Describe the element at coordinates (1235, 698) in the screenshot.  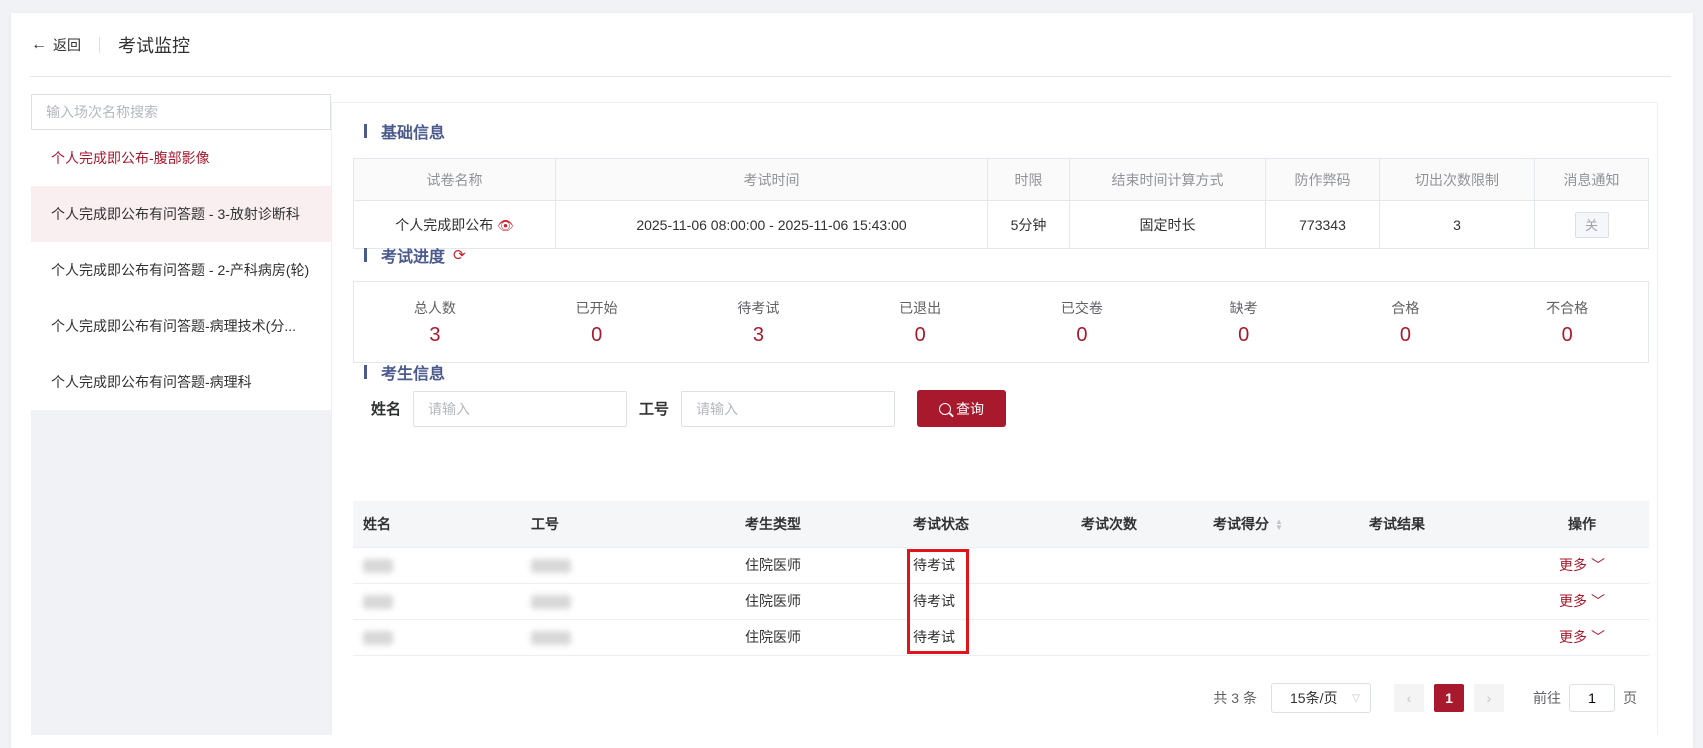
I see `total-count: 共 3 条` at that location.